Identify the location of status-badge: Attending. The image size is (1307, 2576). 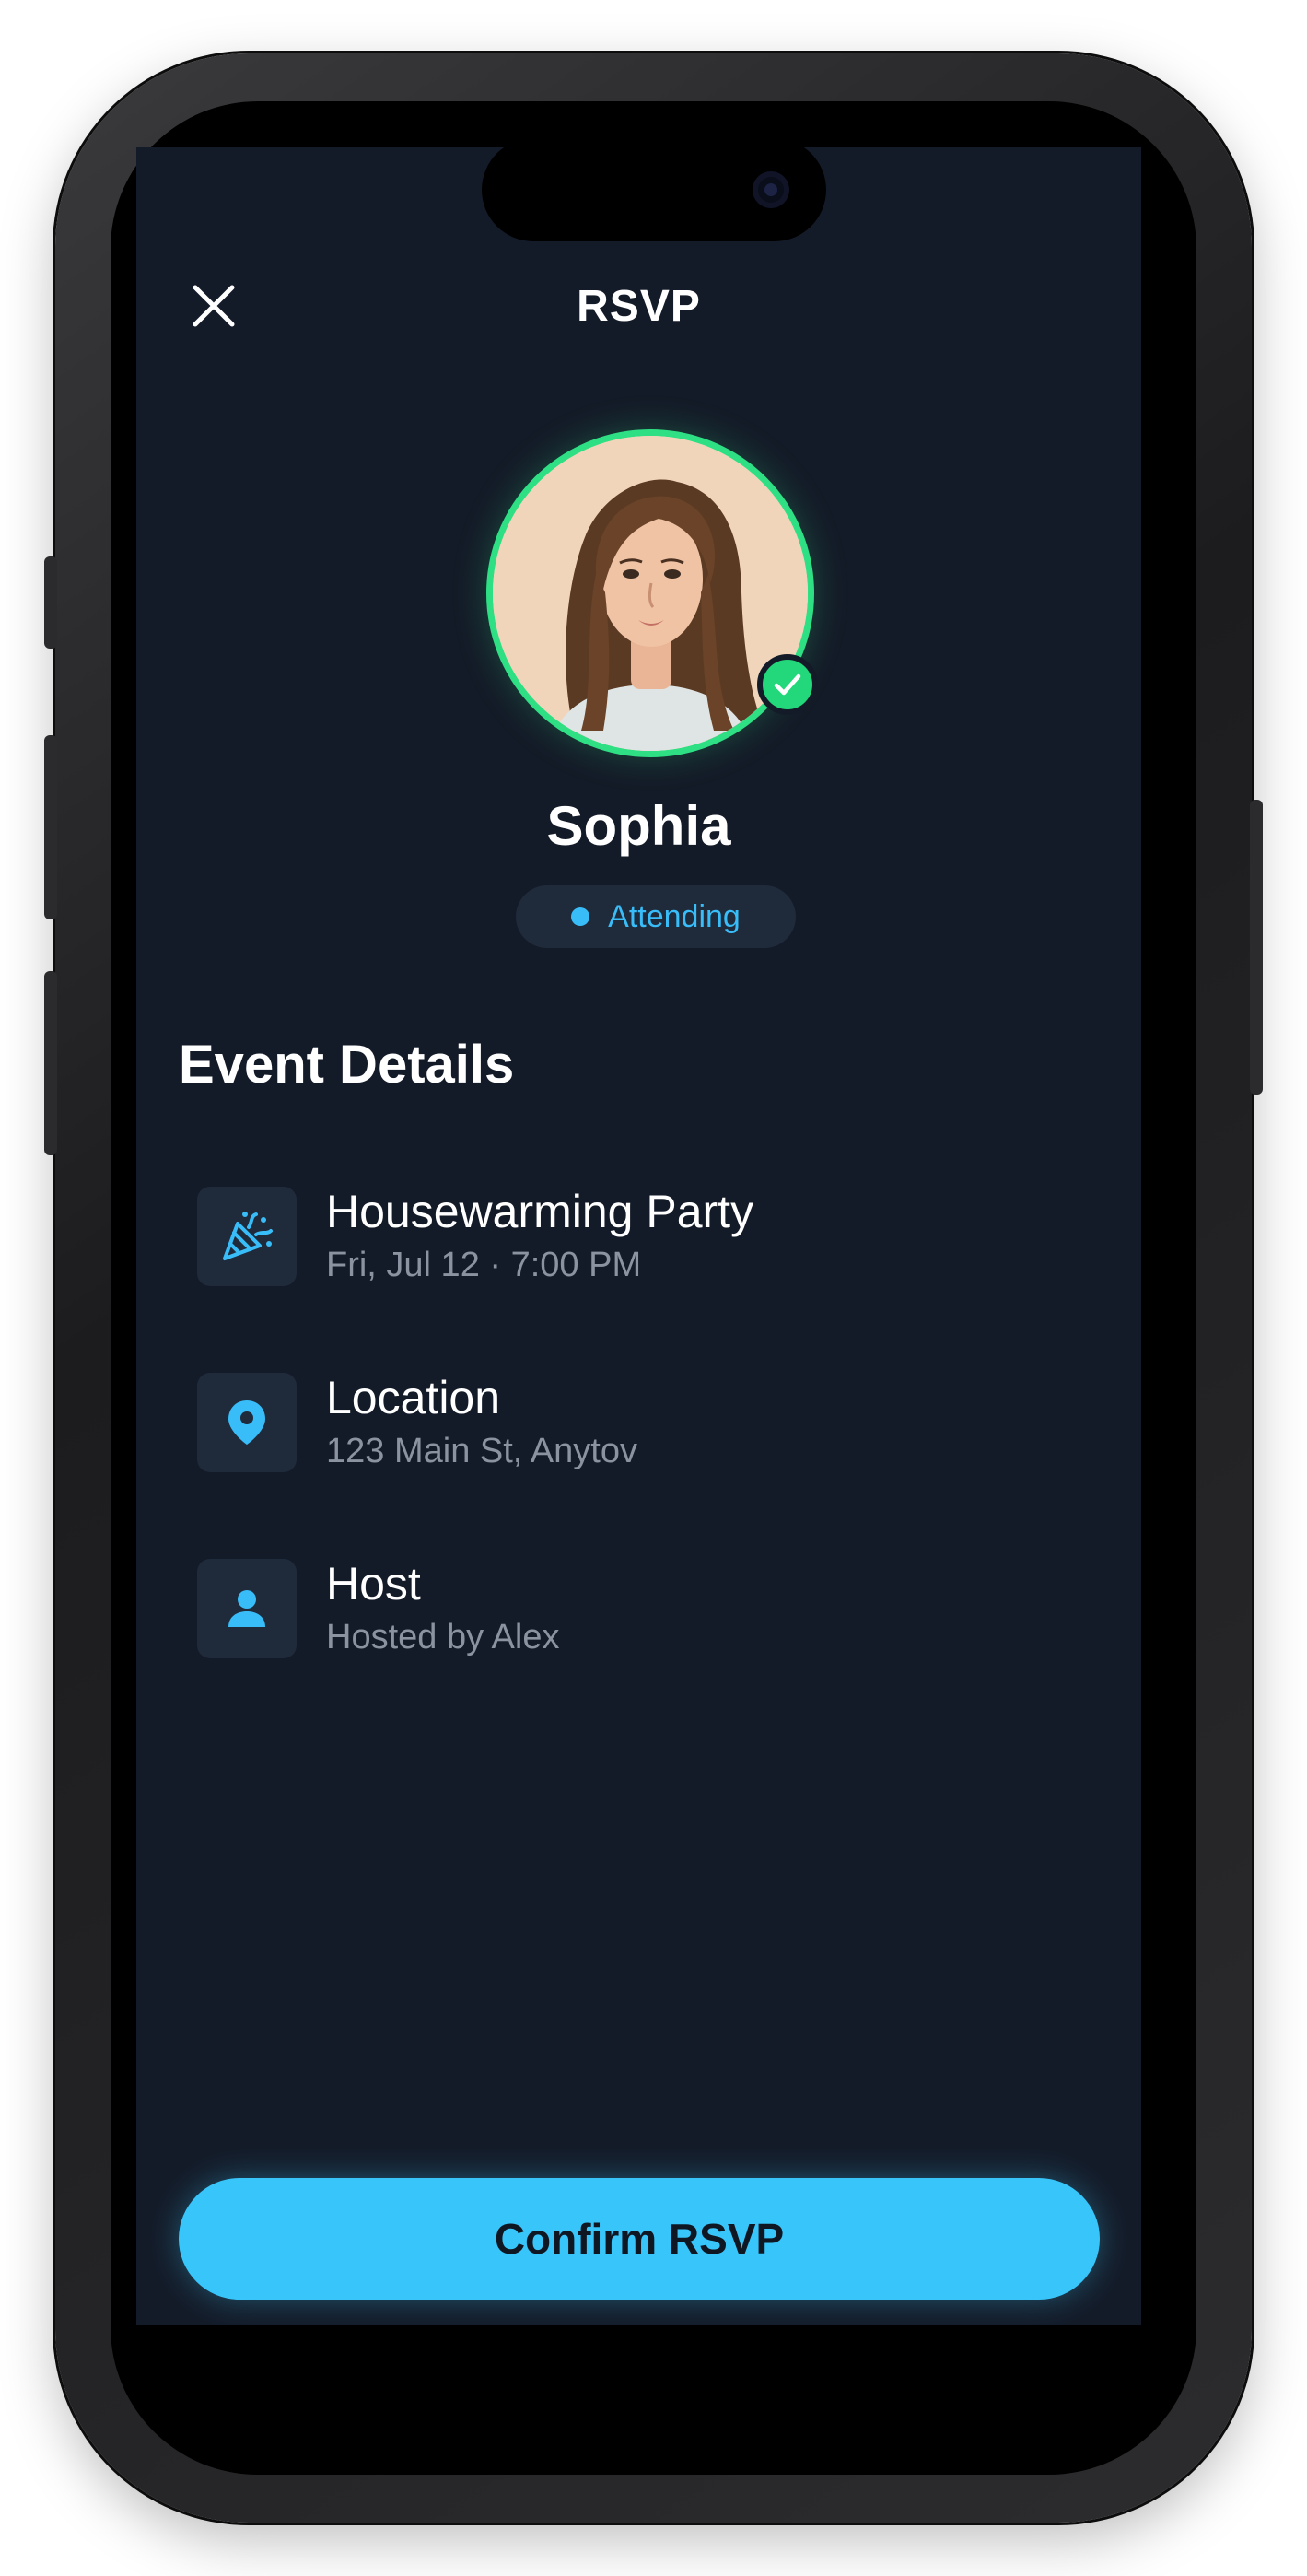
(656, 916).